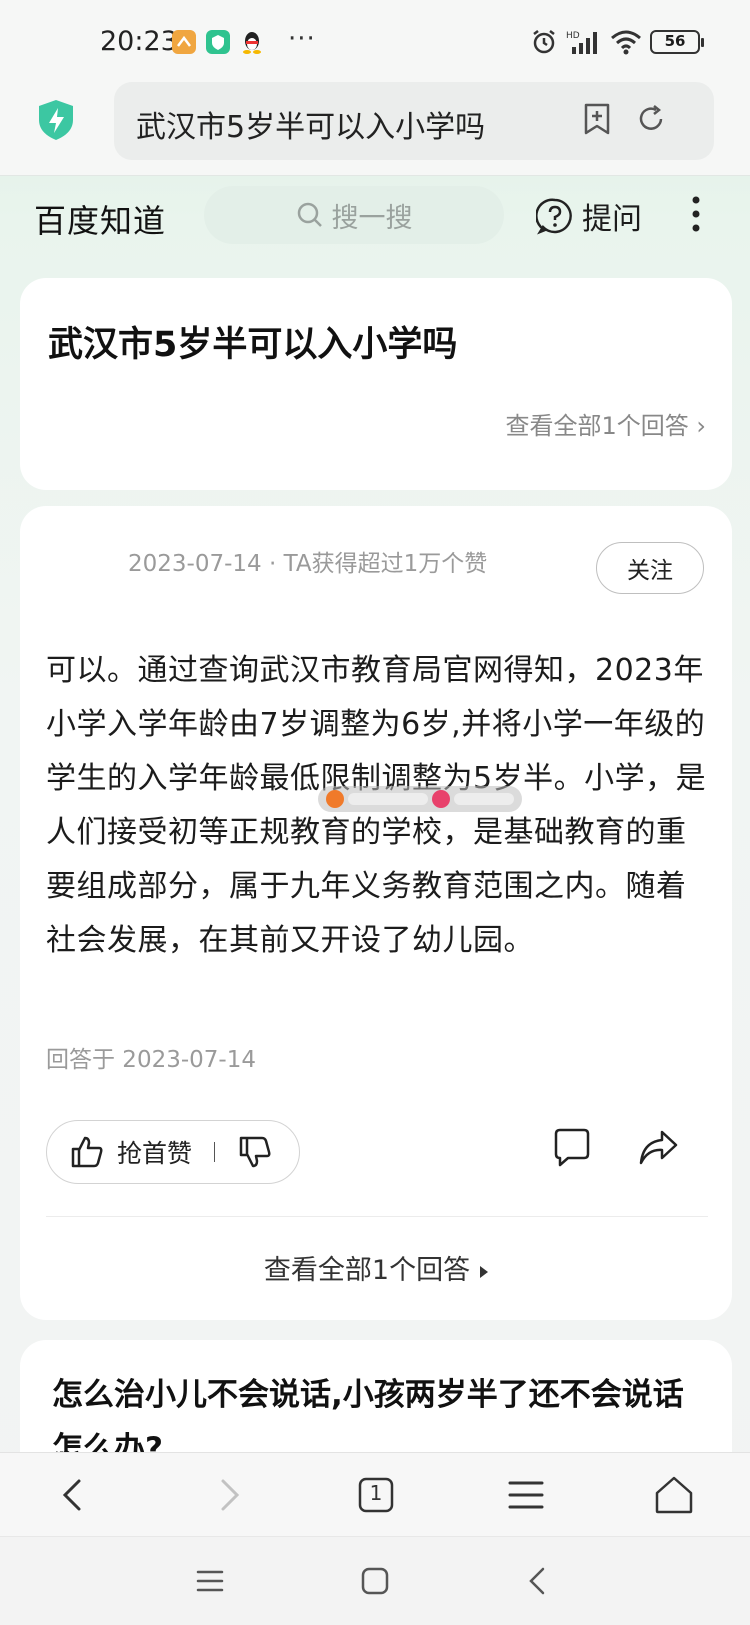  I want to click on back-icon, so click(74, 1495).